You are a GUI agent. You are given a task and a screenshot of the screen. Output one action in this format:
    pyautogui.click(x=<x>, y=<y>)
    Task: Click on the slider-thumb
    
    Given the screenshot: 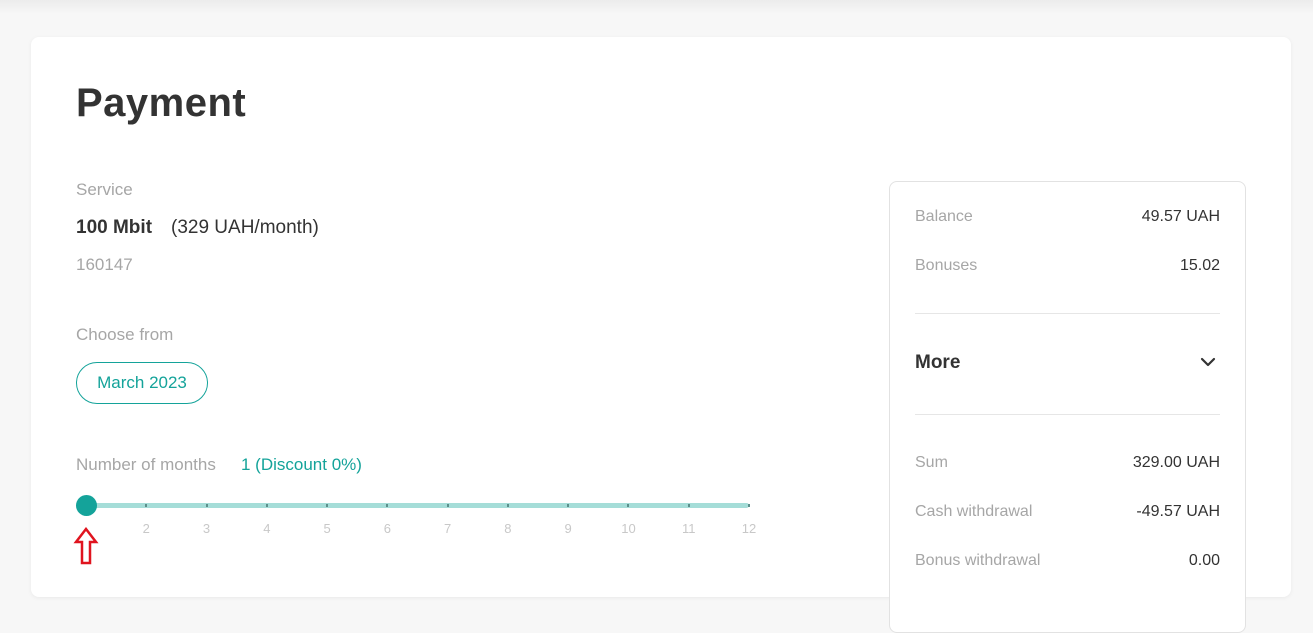 What is the action you would take?
    pyautogui.click(x=86, y=505)
    